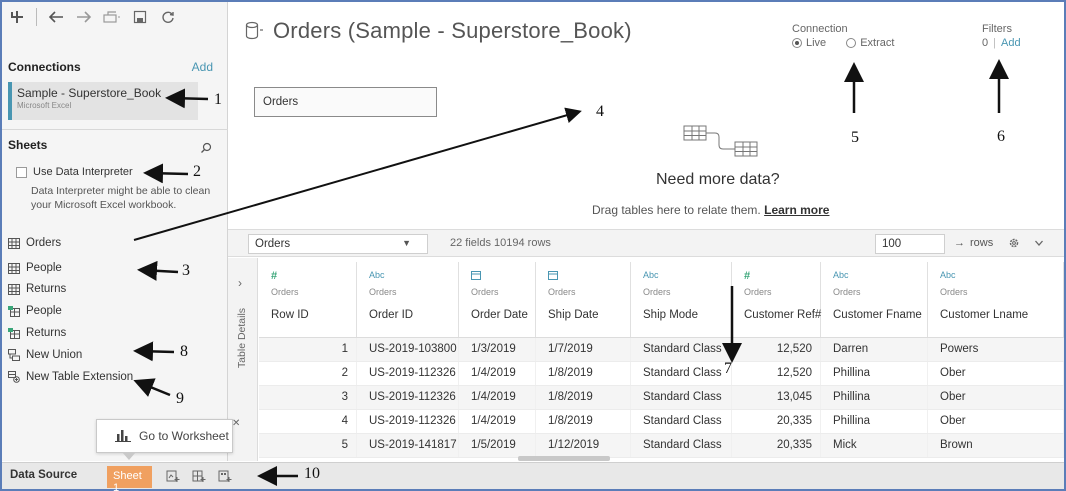 This screenshot has height=491, width=1066. What do you see at coordinates (910, 244) in the screenshot?
I see `rows-count-input: 100` at bounding box center [910, 244].